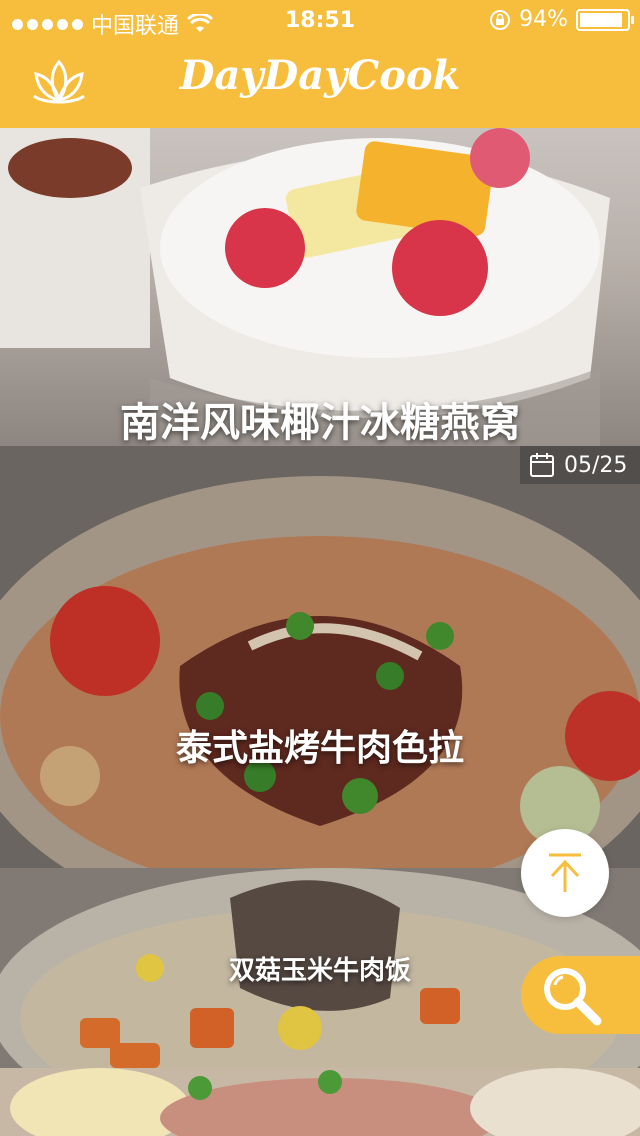 The image size is (640, 1136). I want to click on recipe-image, so click(320, 1102).